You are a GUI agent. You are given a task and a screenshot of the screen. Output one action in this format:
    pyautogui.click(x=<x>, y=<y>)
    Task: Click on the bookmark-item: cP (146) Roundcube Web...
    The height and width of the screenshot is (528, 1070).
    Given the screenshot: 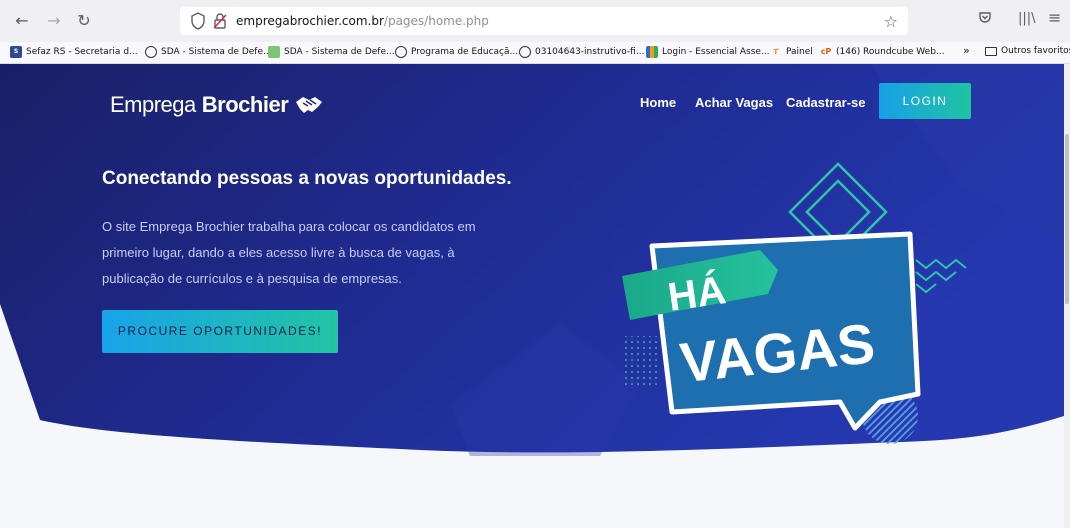 What is the action you would take?
    pyautogui.click(x=882, y=52)
    